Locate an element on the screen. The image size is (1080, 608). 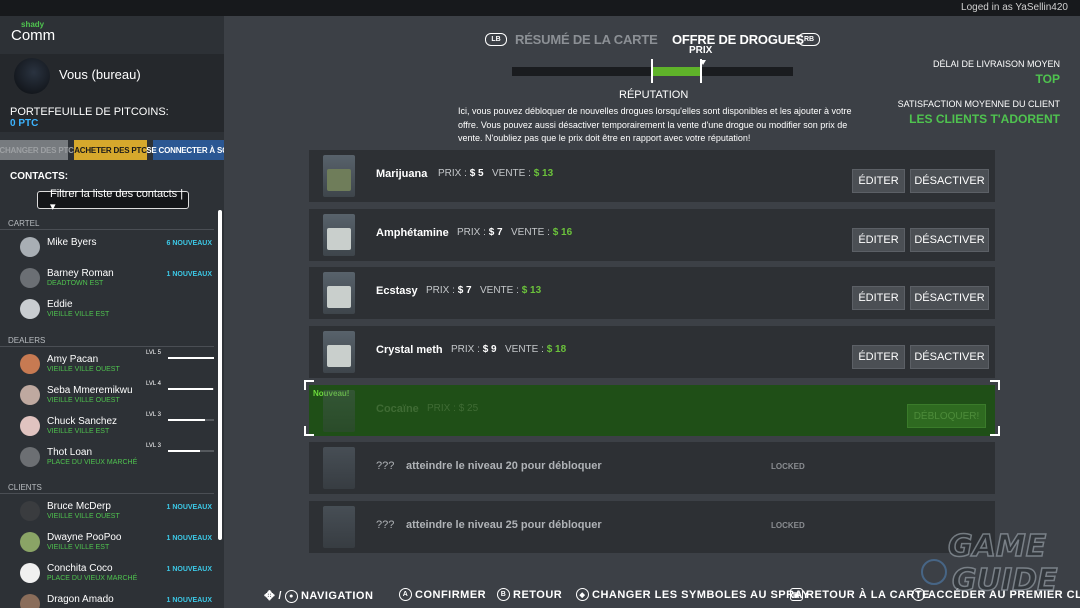
app-logo: shady Comm is located at coordinates (41, 34).